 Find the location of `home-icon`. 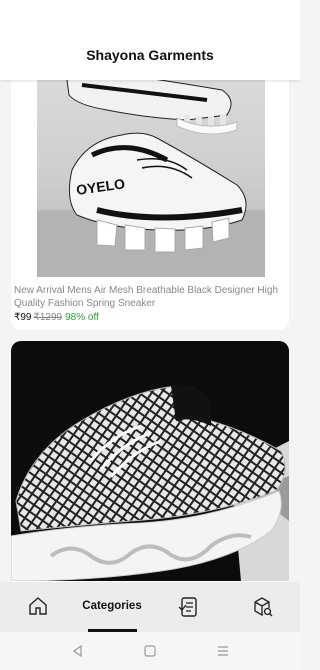

home-icon is located at coordinates (38, 606).